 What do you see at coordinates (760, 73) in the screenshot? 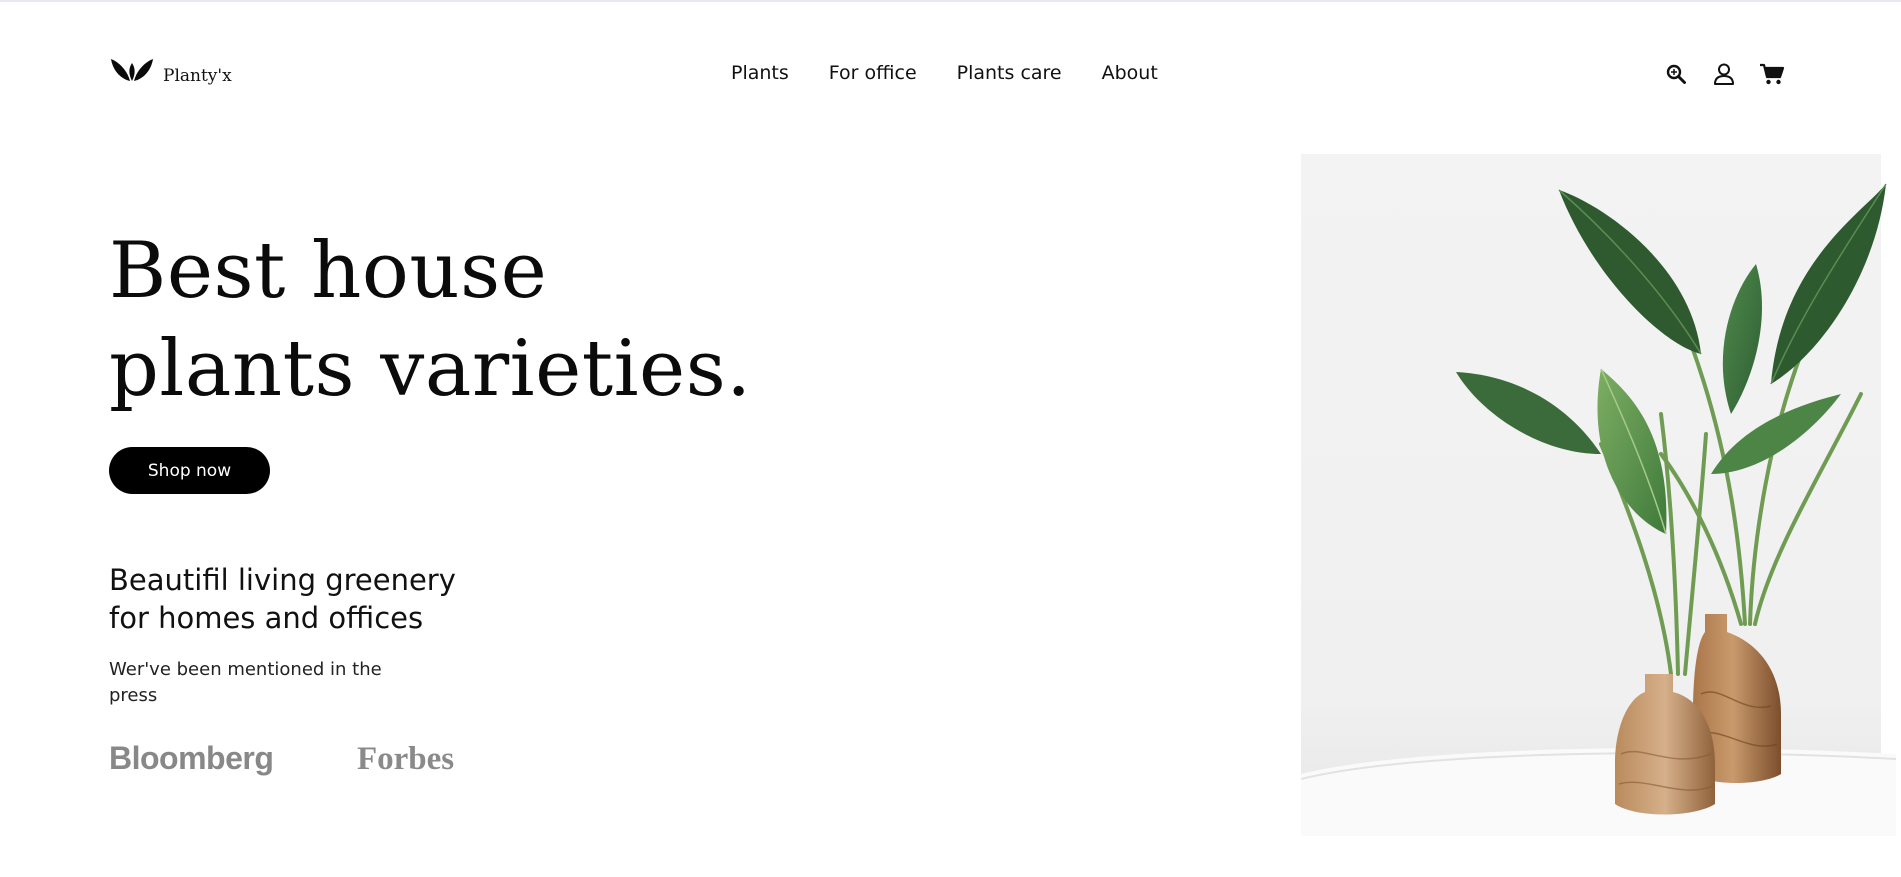
I see `nav-link-plants: Plants` at bounding box center [760, 73].